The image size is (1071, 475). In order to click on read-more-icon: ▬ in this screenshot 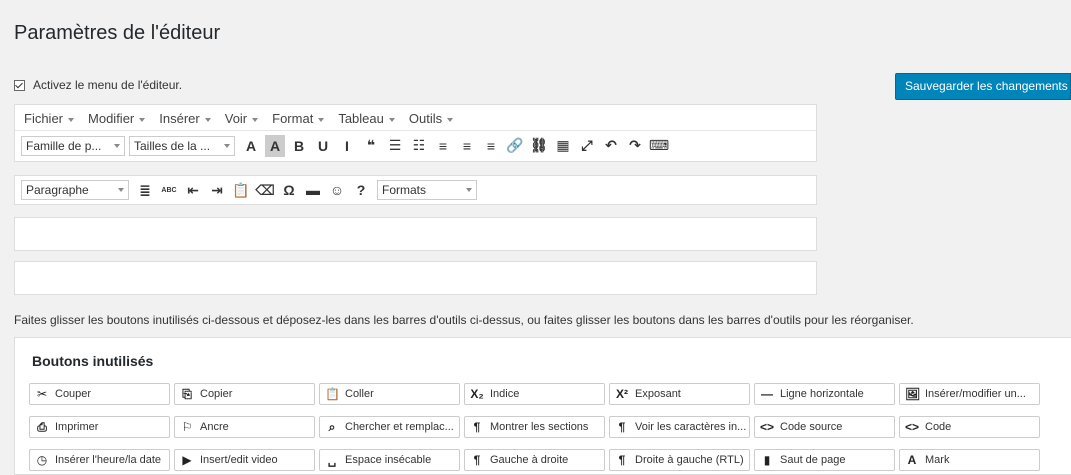, I will do `click(313, 190)`.